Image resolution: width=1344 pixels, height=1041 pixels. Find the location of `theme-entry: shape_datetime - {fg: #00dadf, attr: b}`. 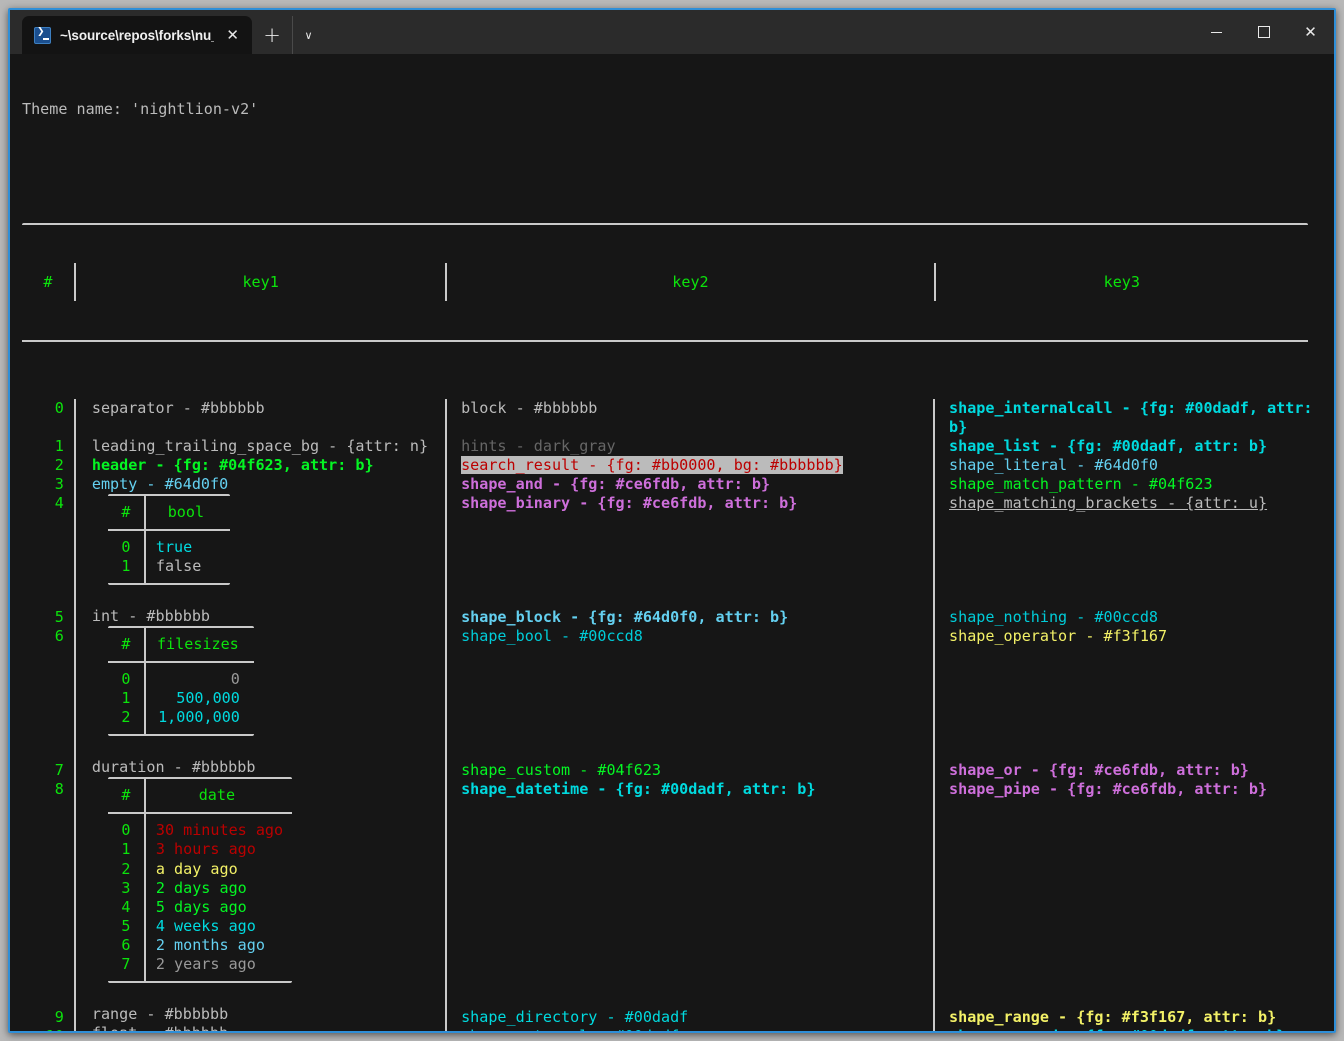

theme-entry: shape_datetime - {fg: #00dadf, attr: b} is located at coordinates (638, 788).